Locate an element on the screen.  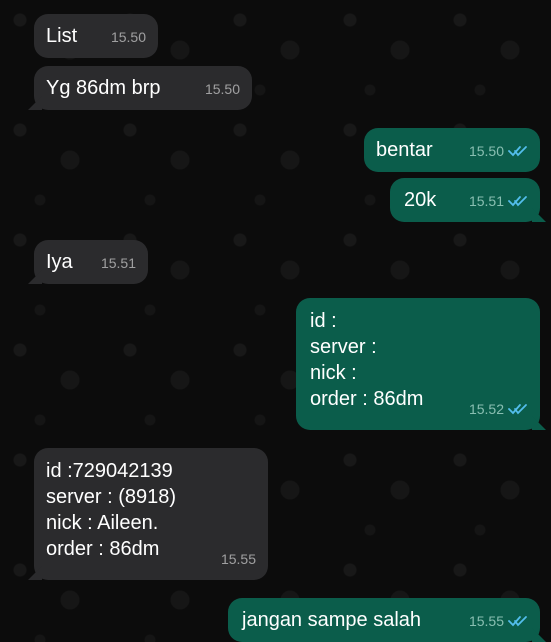
message-meta: 15.52 is located at coordinates (498, 409).